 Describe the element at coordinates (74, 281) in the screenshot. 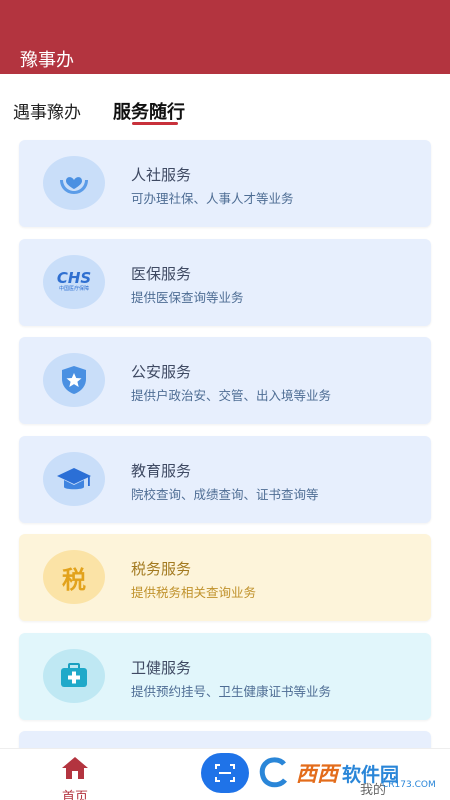

I see `chs-medical-insurance-logo: CHS 中国医疗保障` at that location.